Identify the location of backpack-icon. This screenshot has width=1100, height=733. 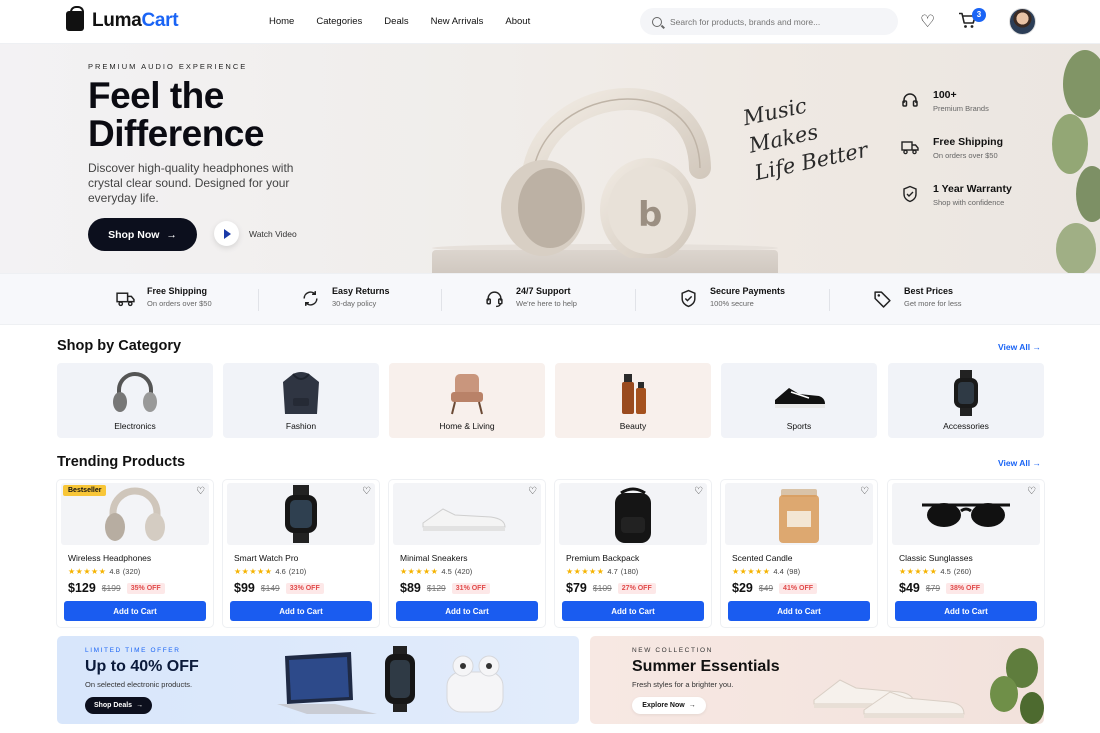
(633, 515).